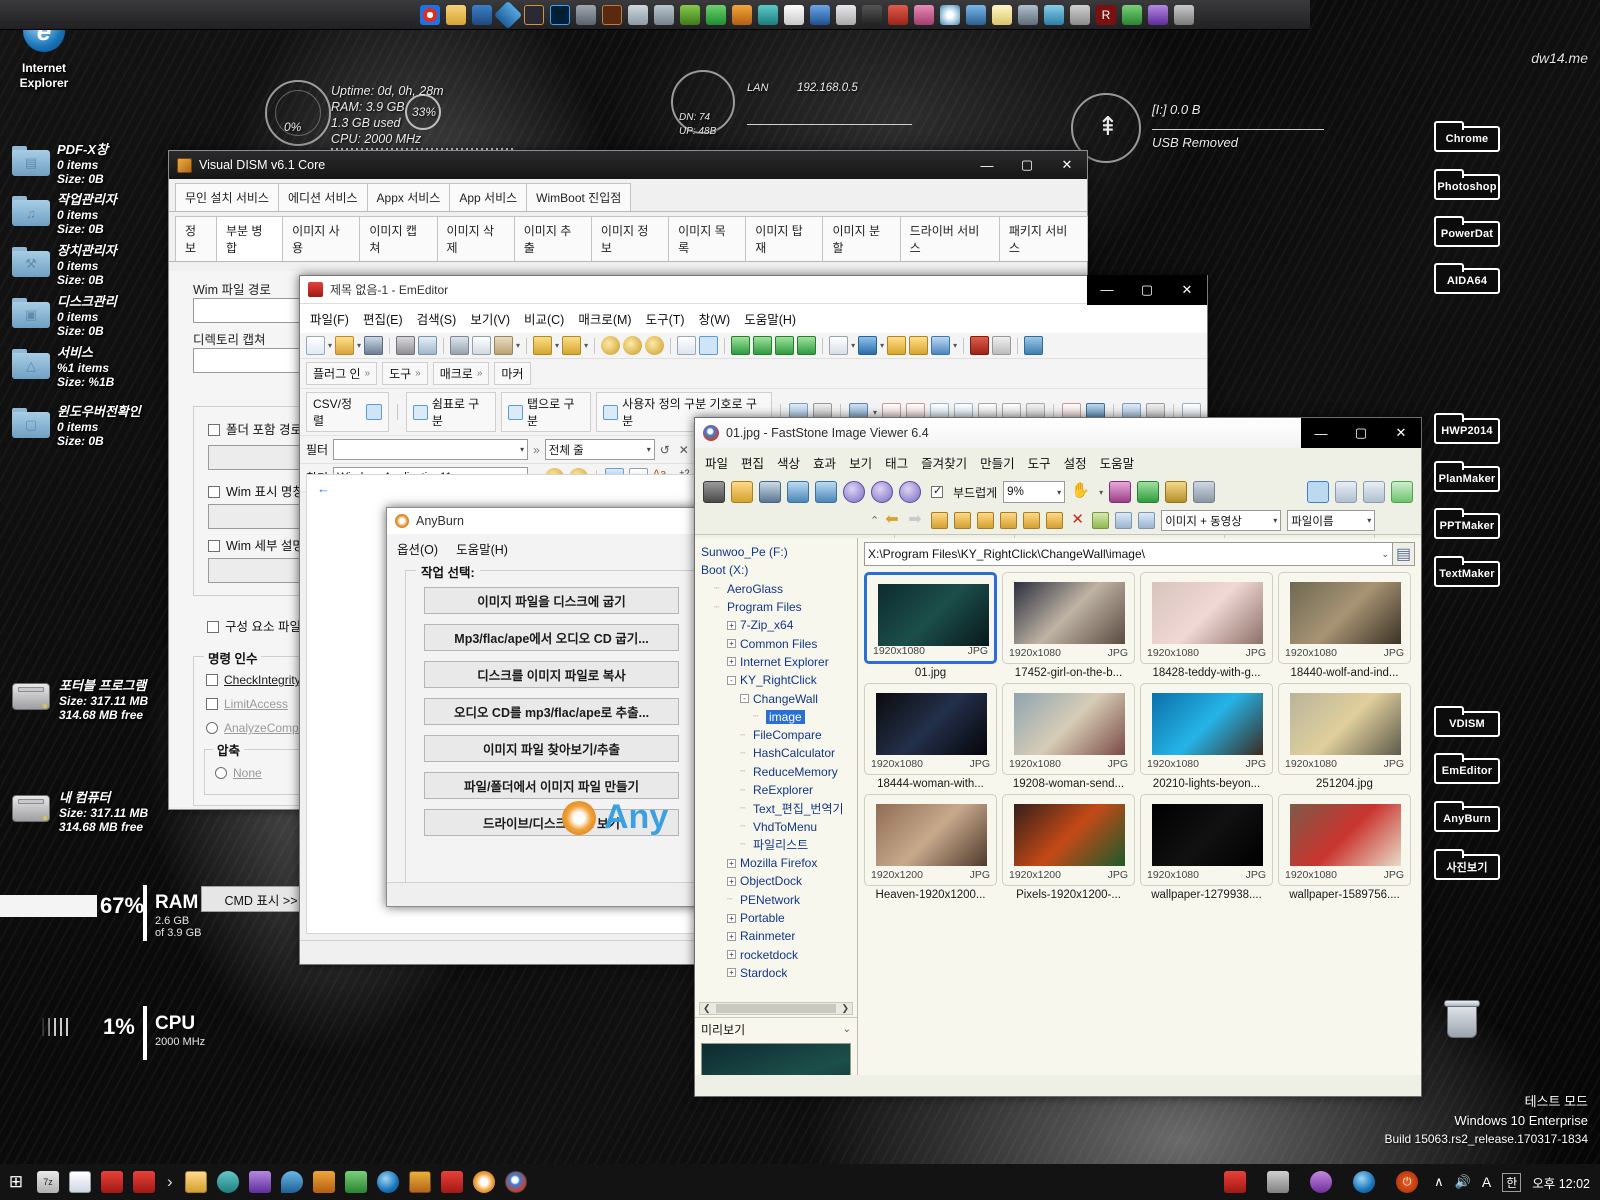 The width and height of the screenshot is (1600, 1200). I want to click on macro-select-icon, so click(941, 345).